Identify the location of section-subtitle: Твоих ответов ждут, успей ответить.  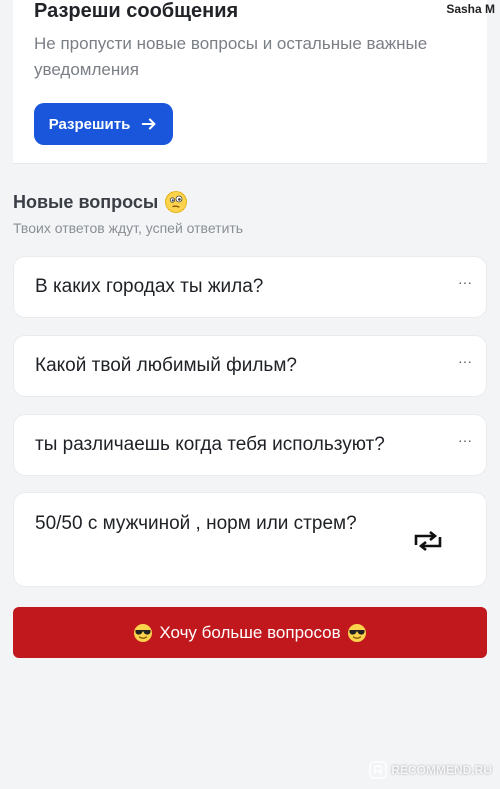
(128, 228).